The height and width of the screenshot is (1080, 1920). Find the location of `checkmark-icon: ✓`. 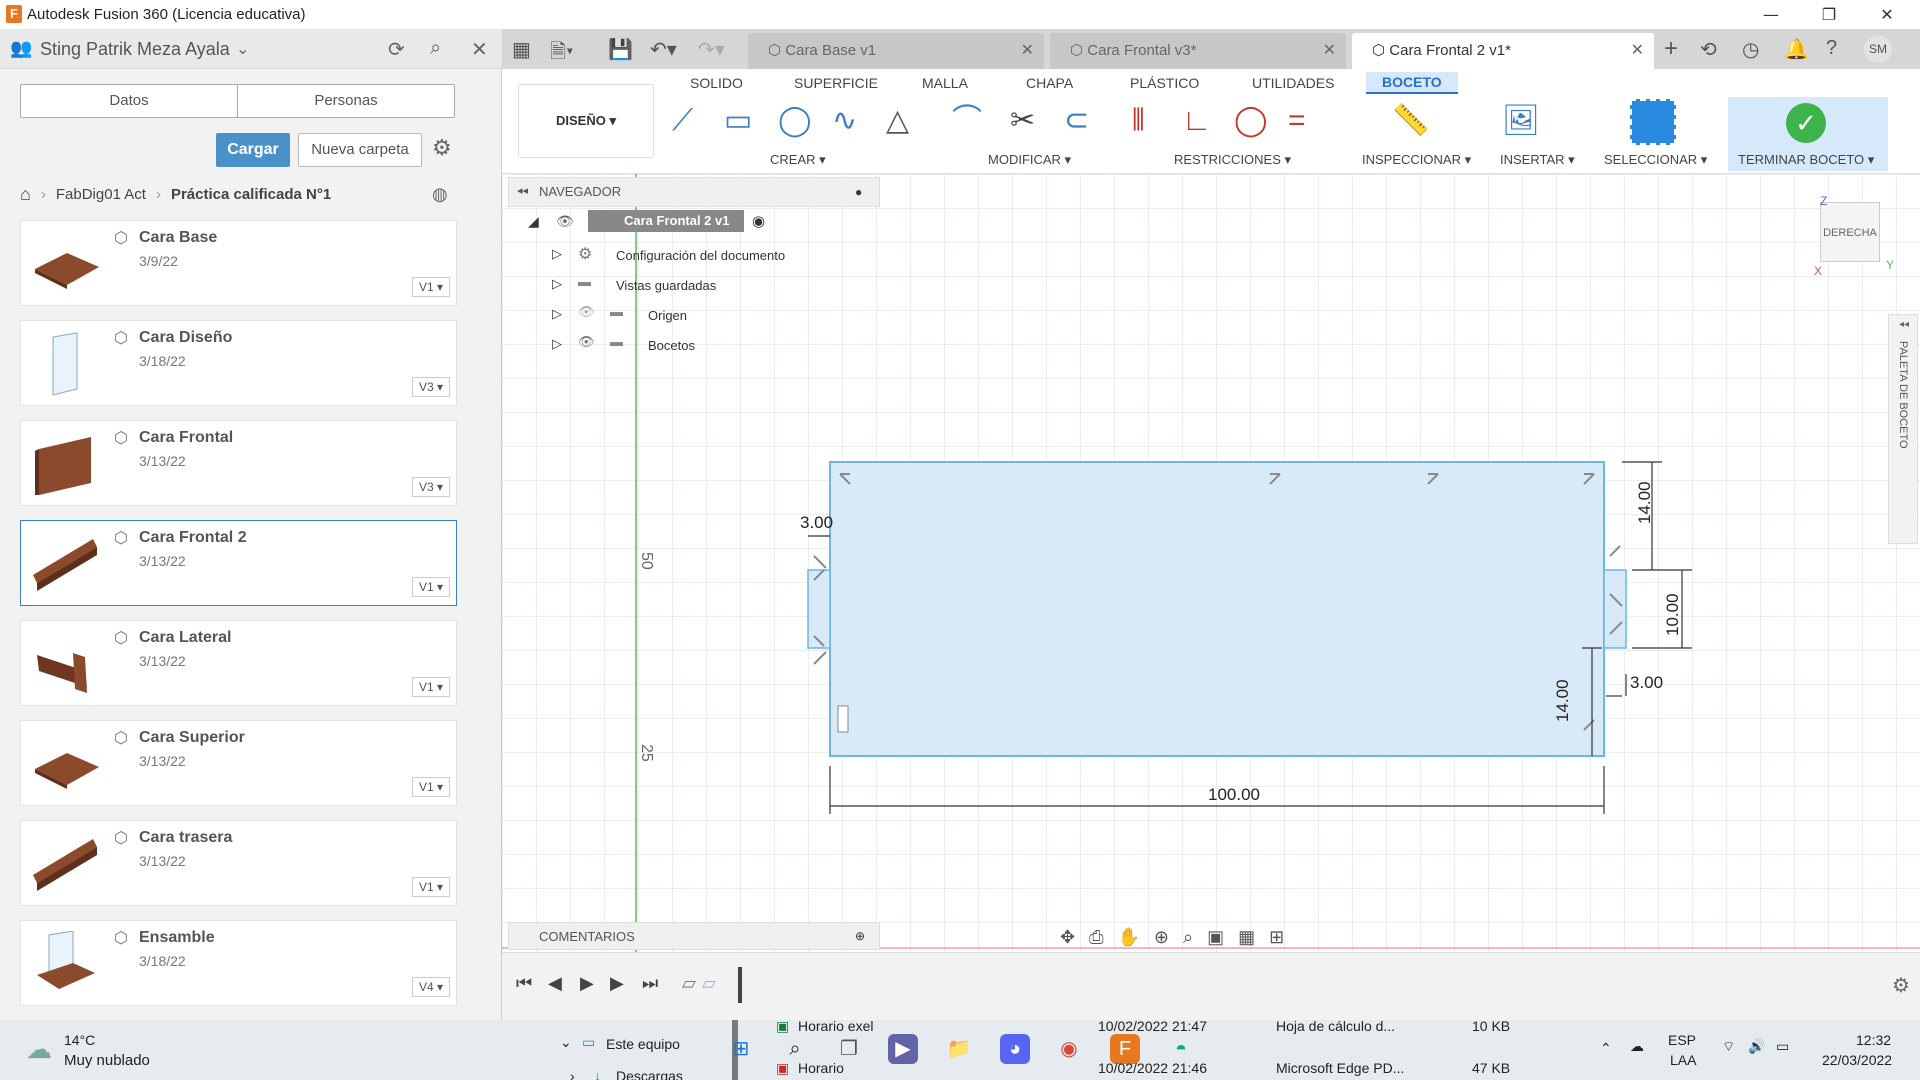

checkmark-icon: ✓ is located at coordinates (1806, 123).